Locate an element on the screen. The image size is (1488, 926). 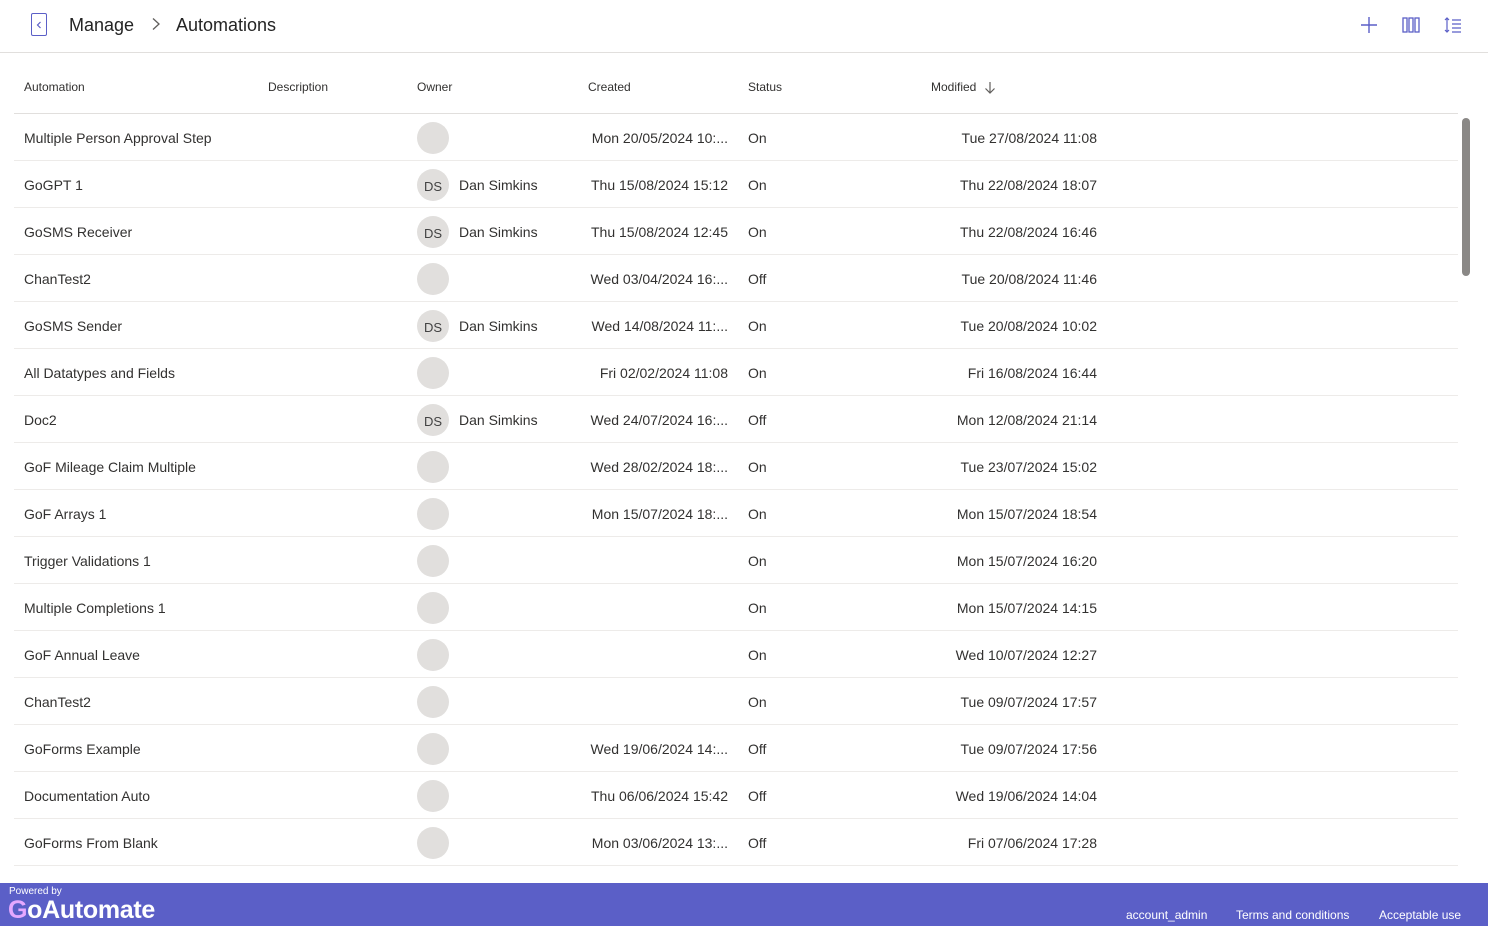
modified-date: Wed 19/06/2024 14:04 is located at coordinates (1026, 796).